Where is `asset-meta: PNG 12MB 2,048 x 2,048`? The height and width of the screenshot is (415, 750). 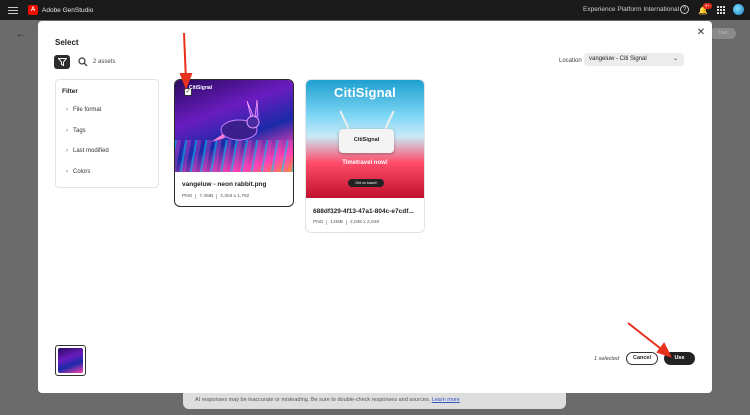
asset-meta: PNG 12MB 2,048 x 2,048 is located at coordinates (346, 222).